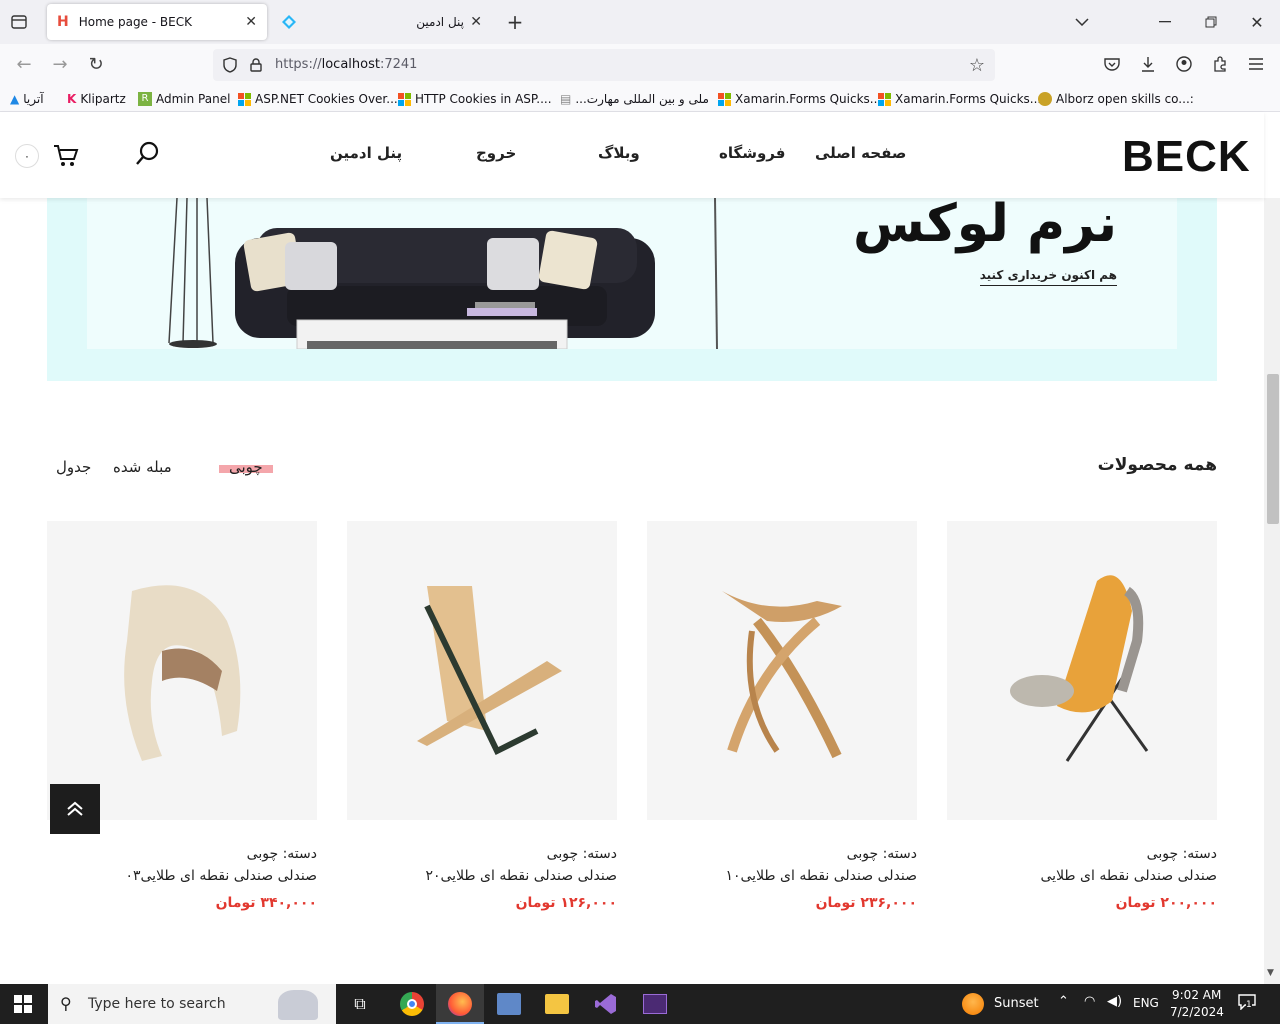 This screenshot has width=1280, height=1024. What do you see at coordinates (1211, 22) in the screenshot?
I see `restore-icon` at bounding box center [1211, 22].